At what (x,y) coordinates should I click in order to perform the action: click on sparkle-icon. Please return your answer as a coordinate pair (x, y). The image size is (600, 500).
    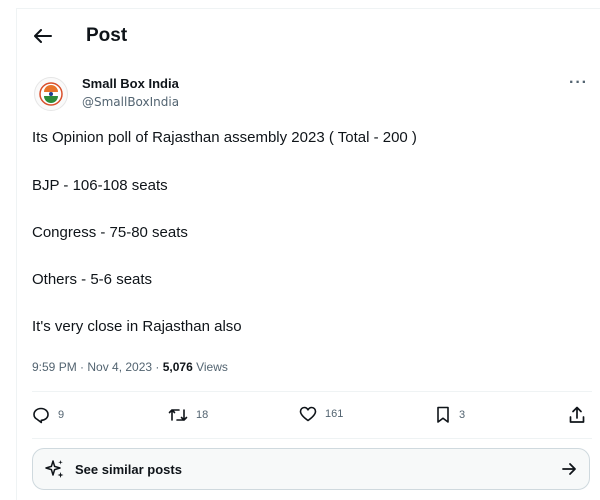
    Looking at the image, I should click on (55, 469).